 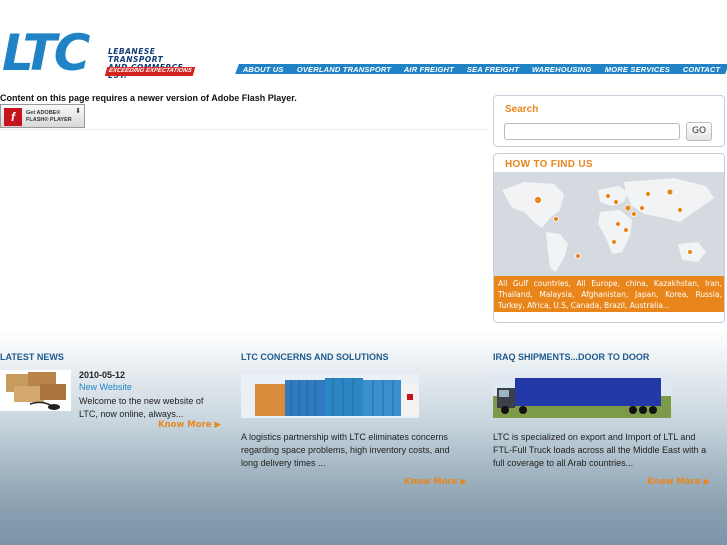 What do you see at coordinates (609, 121) in the screenshot?
I see `search-panel: Search GO` at bounding box center [609, 121].